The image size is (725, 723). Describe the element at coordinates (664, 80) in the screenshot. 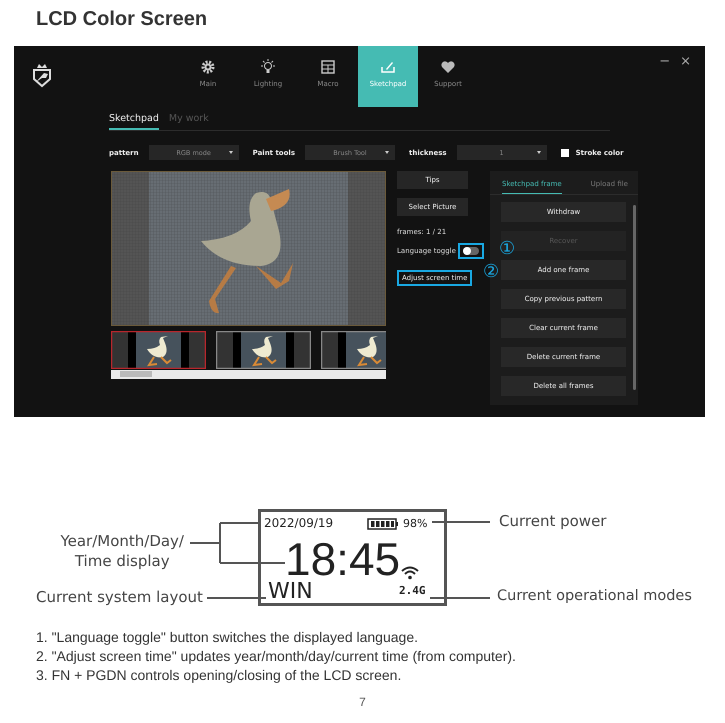

I see `minimize-button: −` at that location.